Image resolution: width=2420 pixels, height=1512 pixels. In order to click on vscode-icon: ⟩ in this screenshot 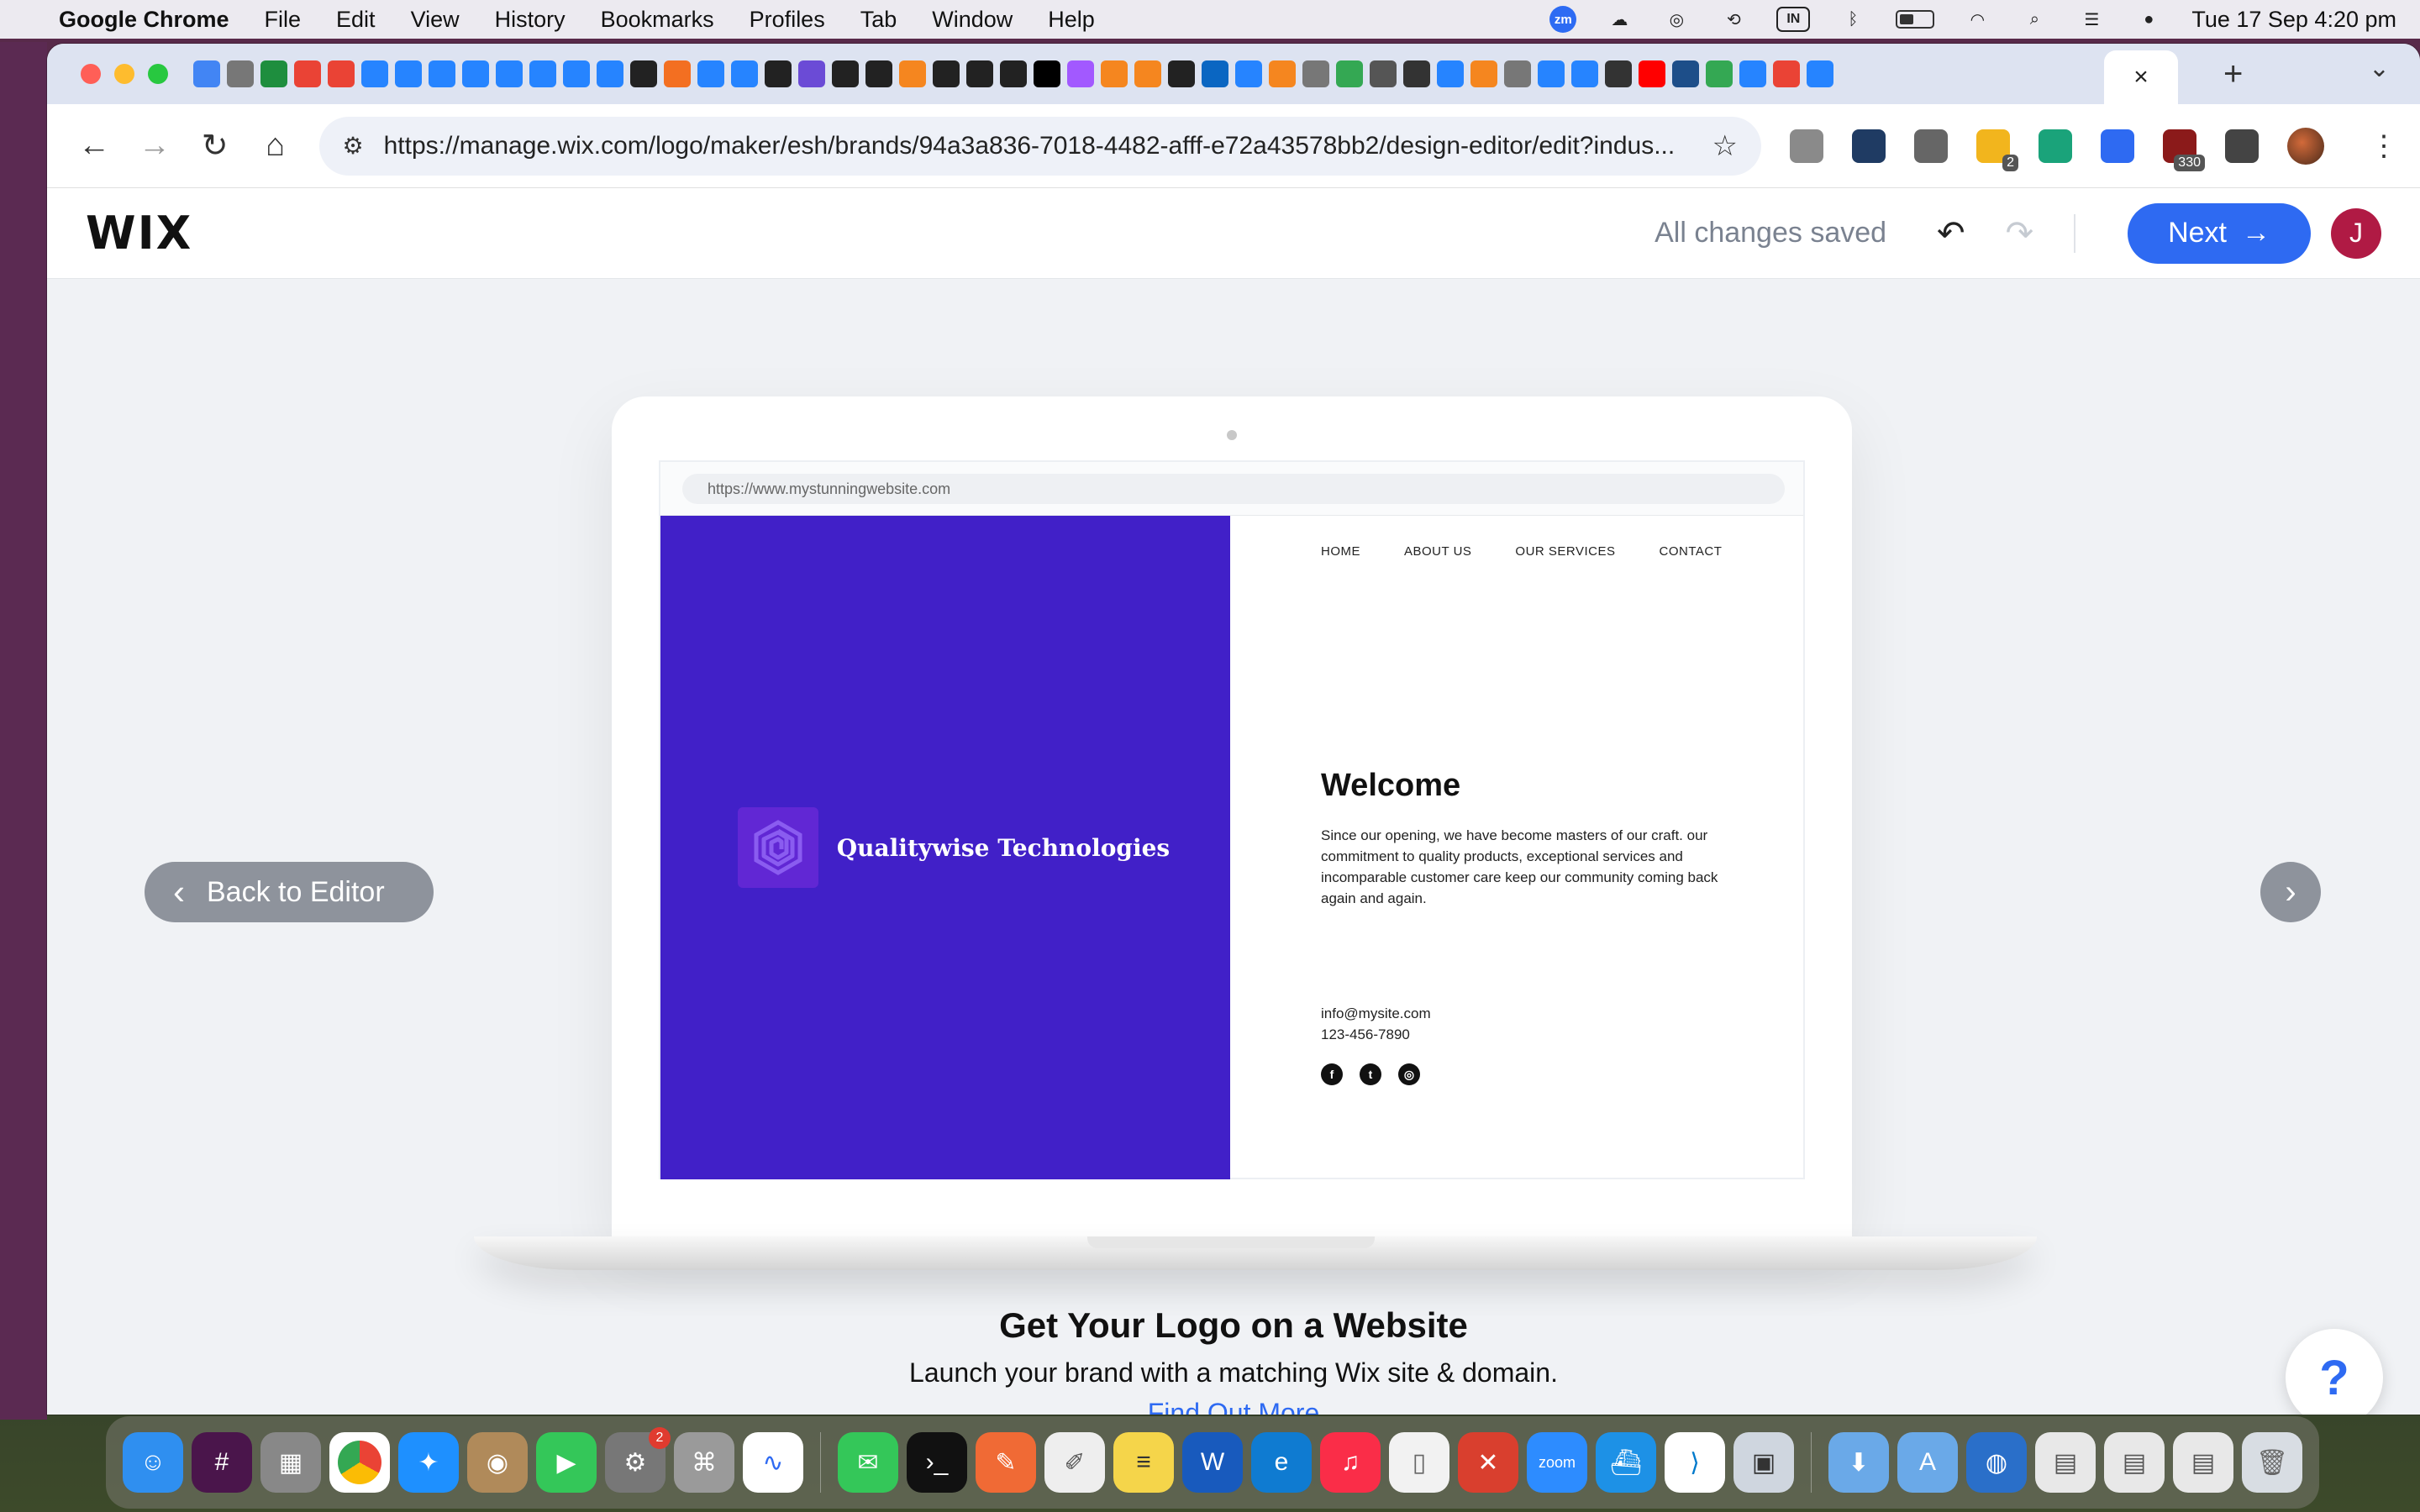, I will do `click(1695, 1462)`.